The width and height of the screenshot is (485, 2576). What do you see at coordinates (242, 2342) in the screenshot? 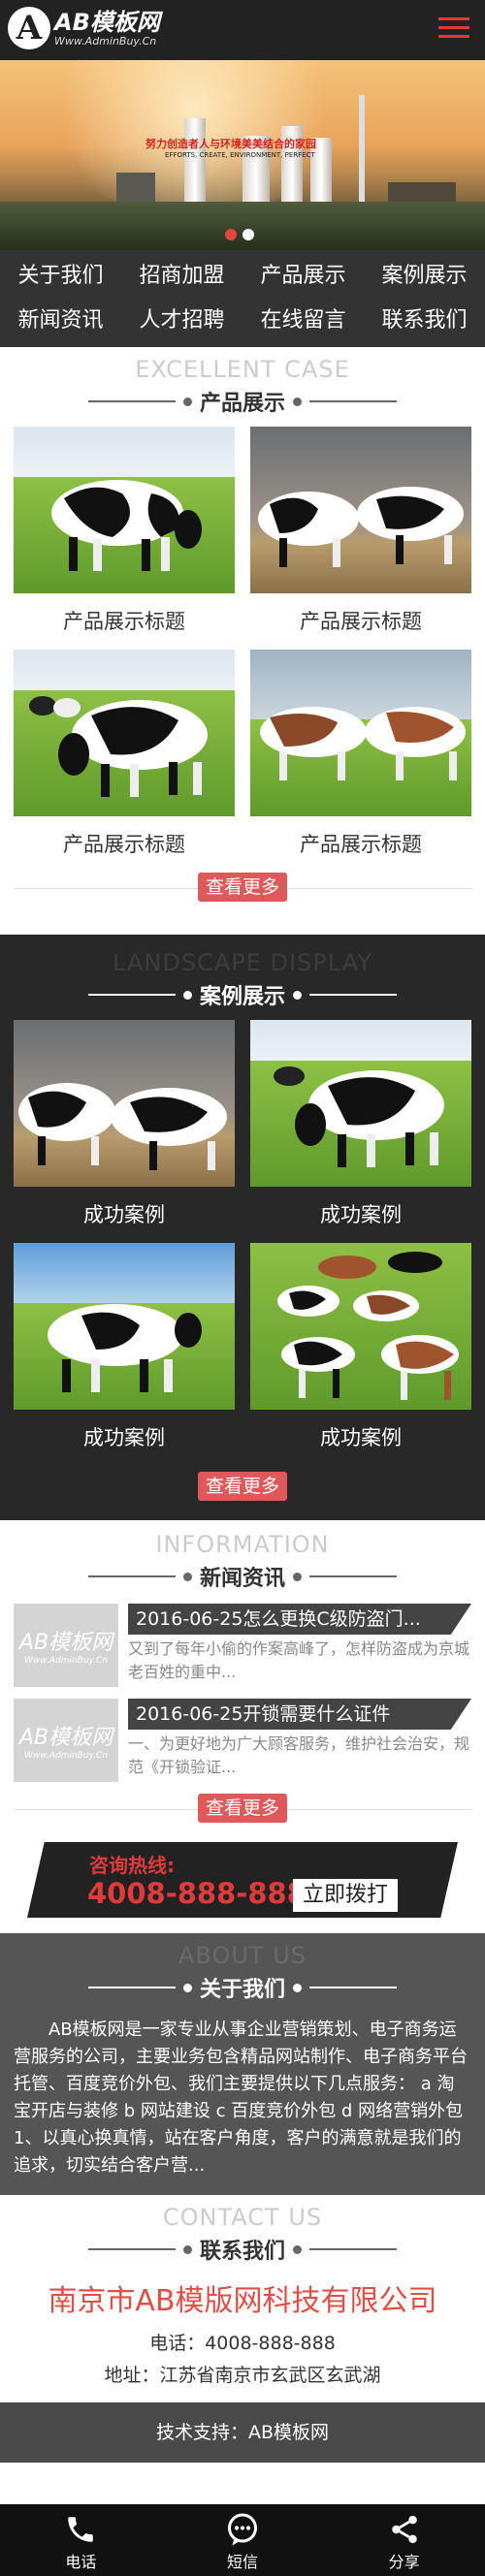
I see `contact-phone: 电话：4008-888-888` at bounding box center [242, 2342].